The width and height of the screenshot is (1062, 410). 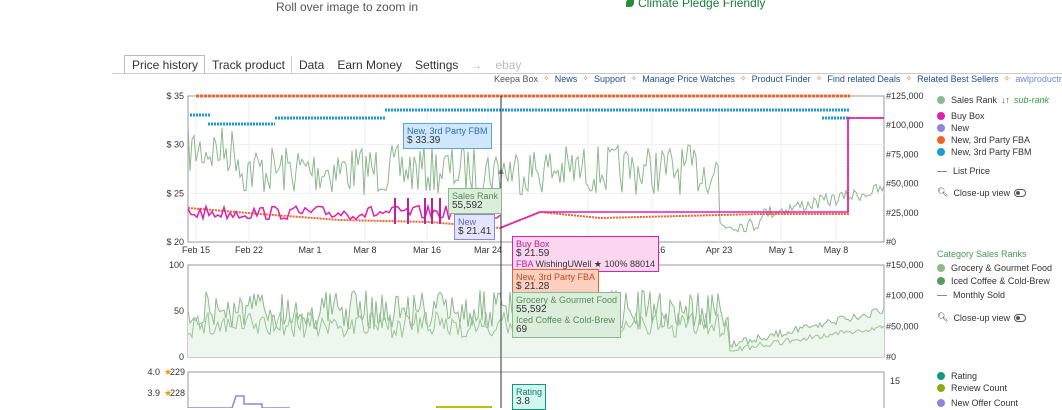 I want to click on legend-label: Iced Coffee & Cold-Brew, so click(x=1000, y=281).